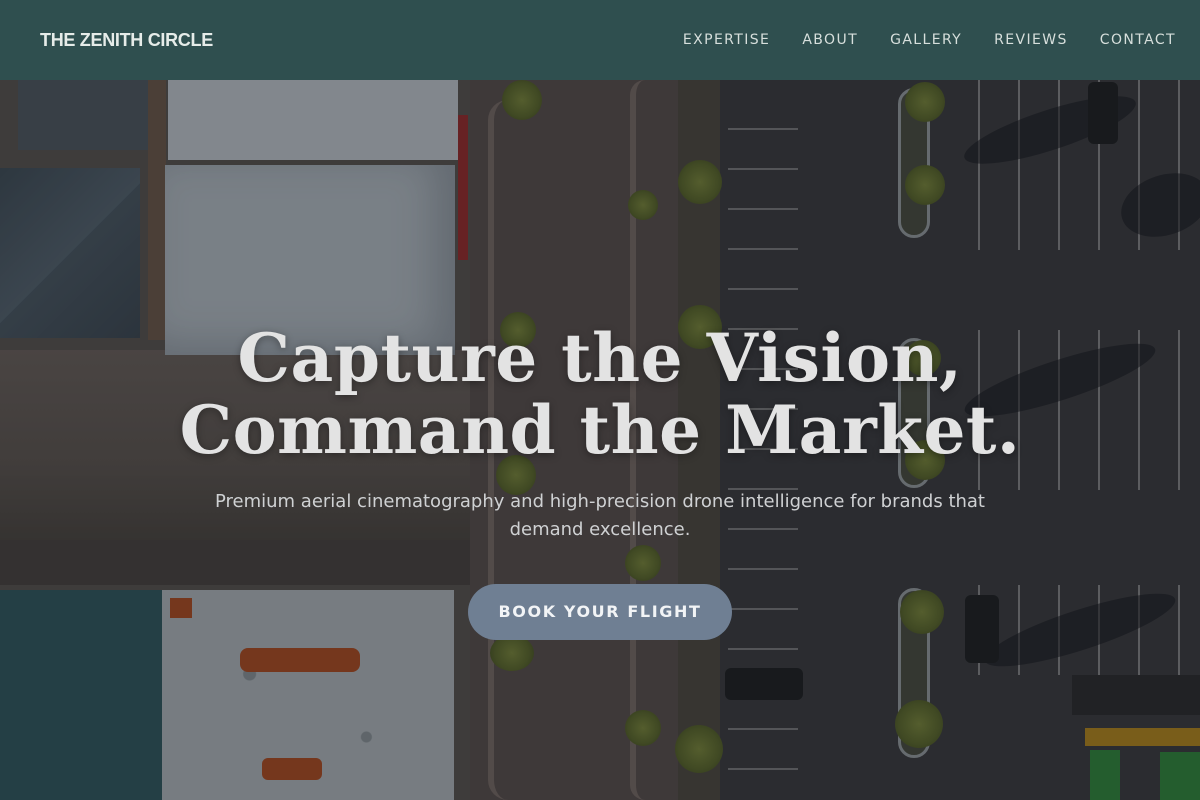 The width and height of the screenshot is (1200, 800). Describe the element at coordinates (600, 612) in the screenshot. I see `book-flight-button: BOOK YOUR FLIGHT` at that location.